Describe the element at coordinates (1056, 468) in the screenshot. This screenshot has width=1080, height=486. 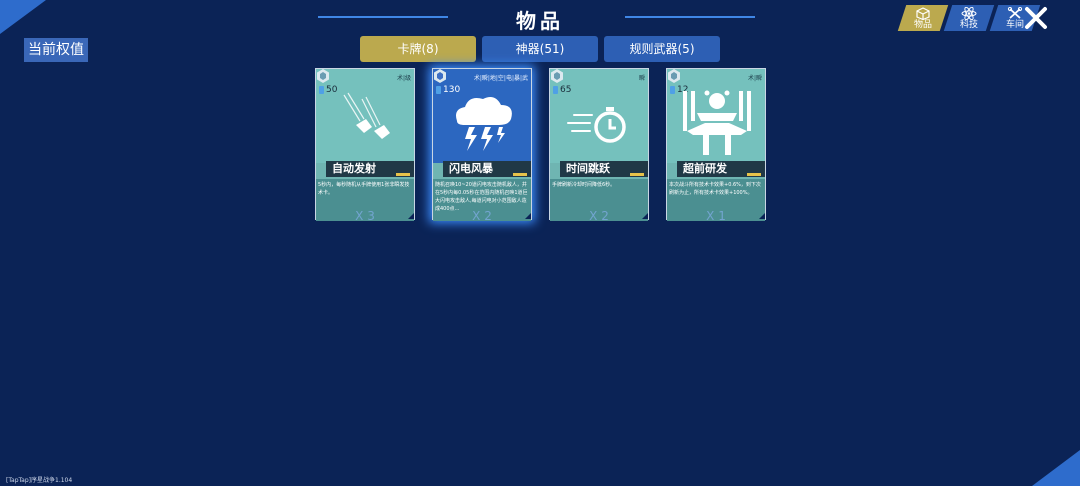
I see `corner-decoration` at that location.